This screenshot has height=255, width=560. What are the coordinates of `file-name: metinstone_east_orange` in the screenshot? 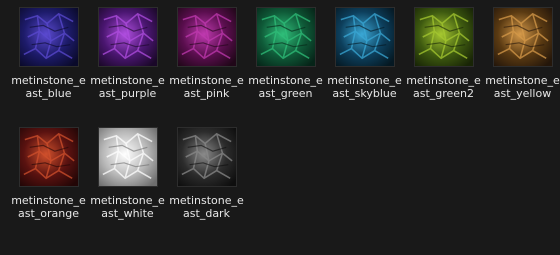 It's located at (48, 207).